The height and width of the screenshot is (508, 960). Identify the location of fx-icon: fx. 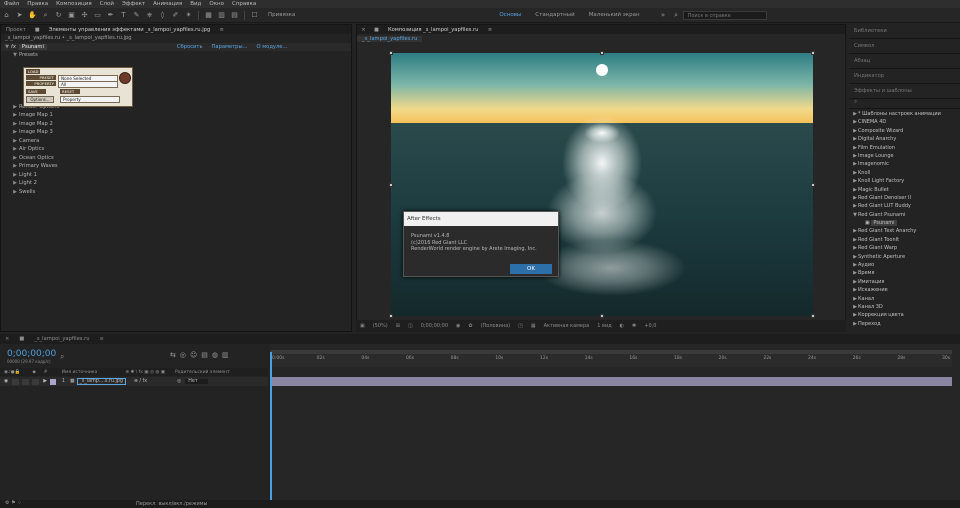
(13, 47).